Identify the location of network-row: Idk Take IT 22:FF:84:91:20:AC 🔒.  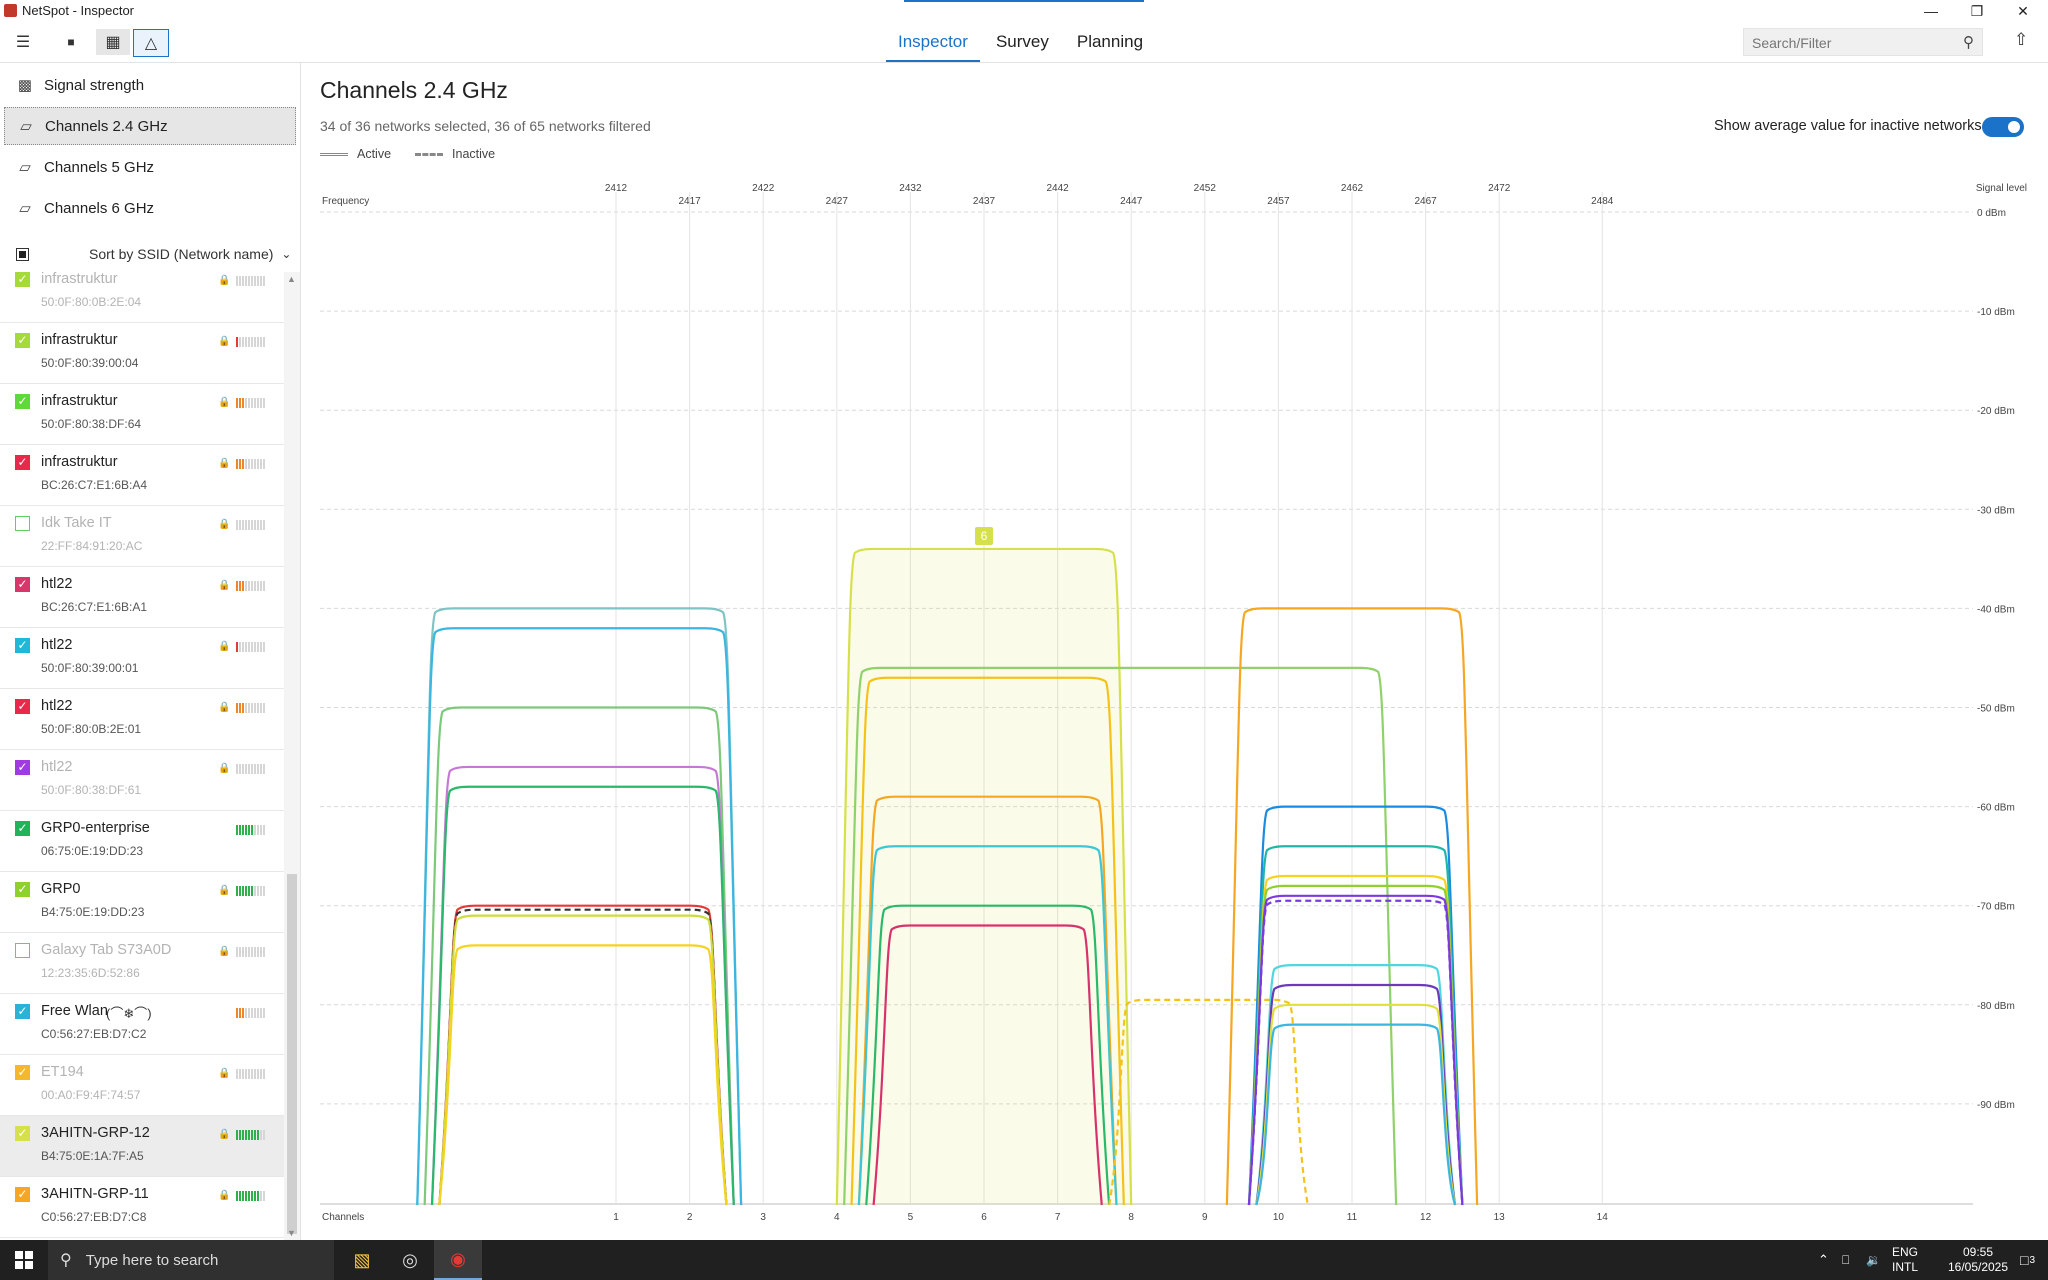
(142, 536).